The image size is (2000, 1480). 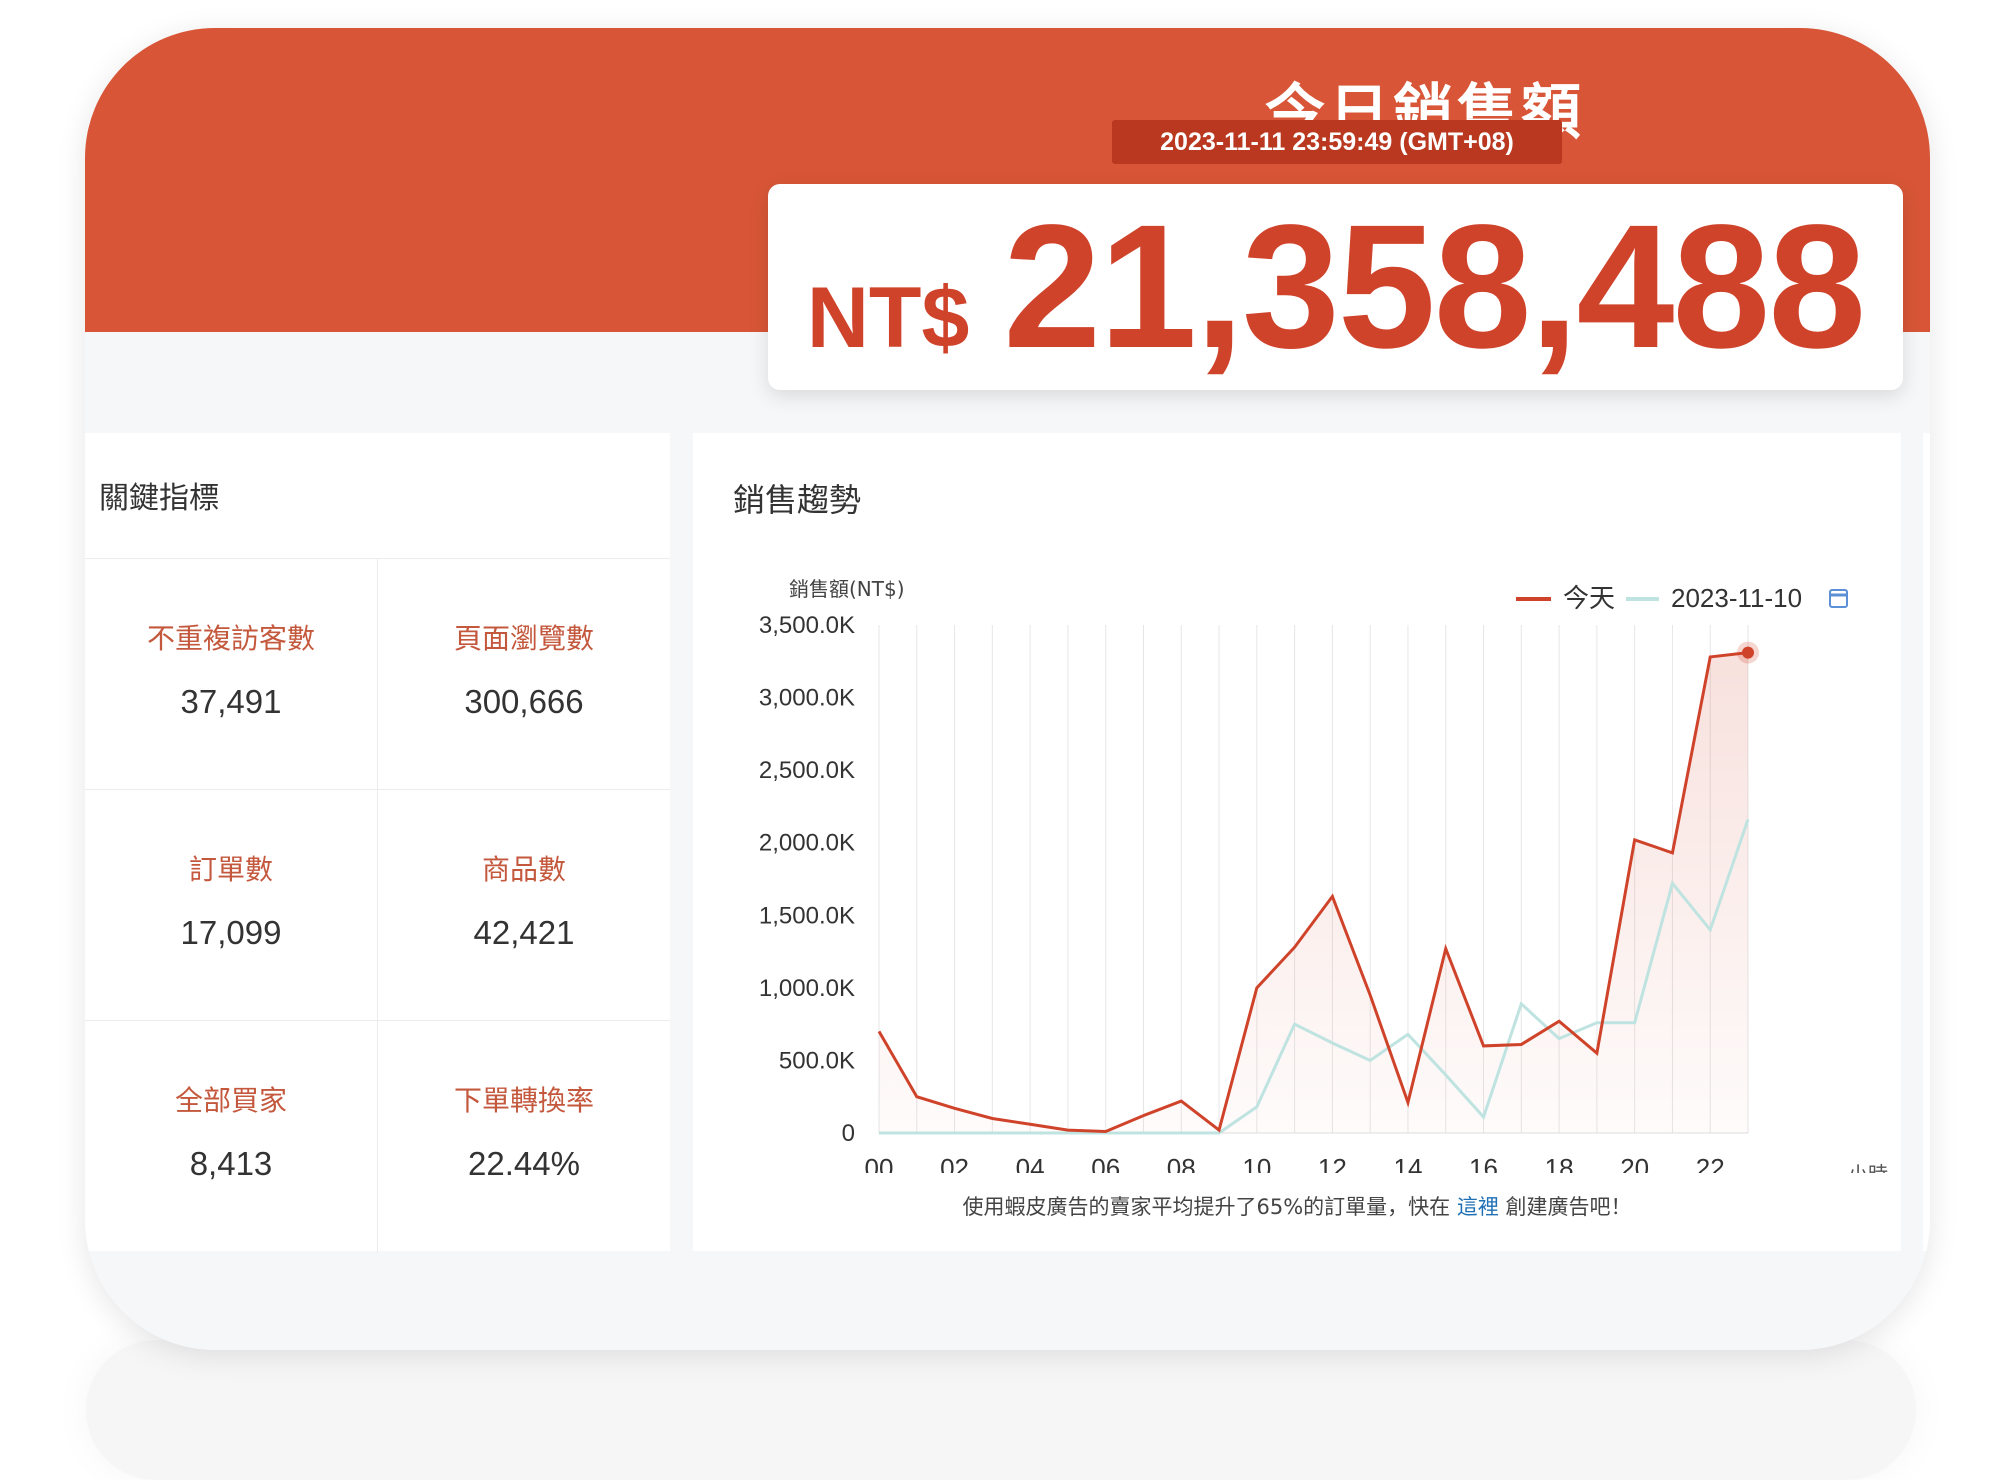 What do you see at coordinates (231, 1163) in the screenshot?
I see `metric-value: 8,413` at bounding box center [231, 1163].